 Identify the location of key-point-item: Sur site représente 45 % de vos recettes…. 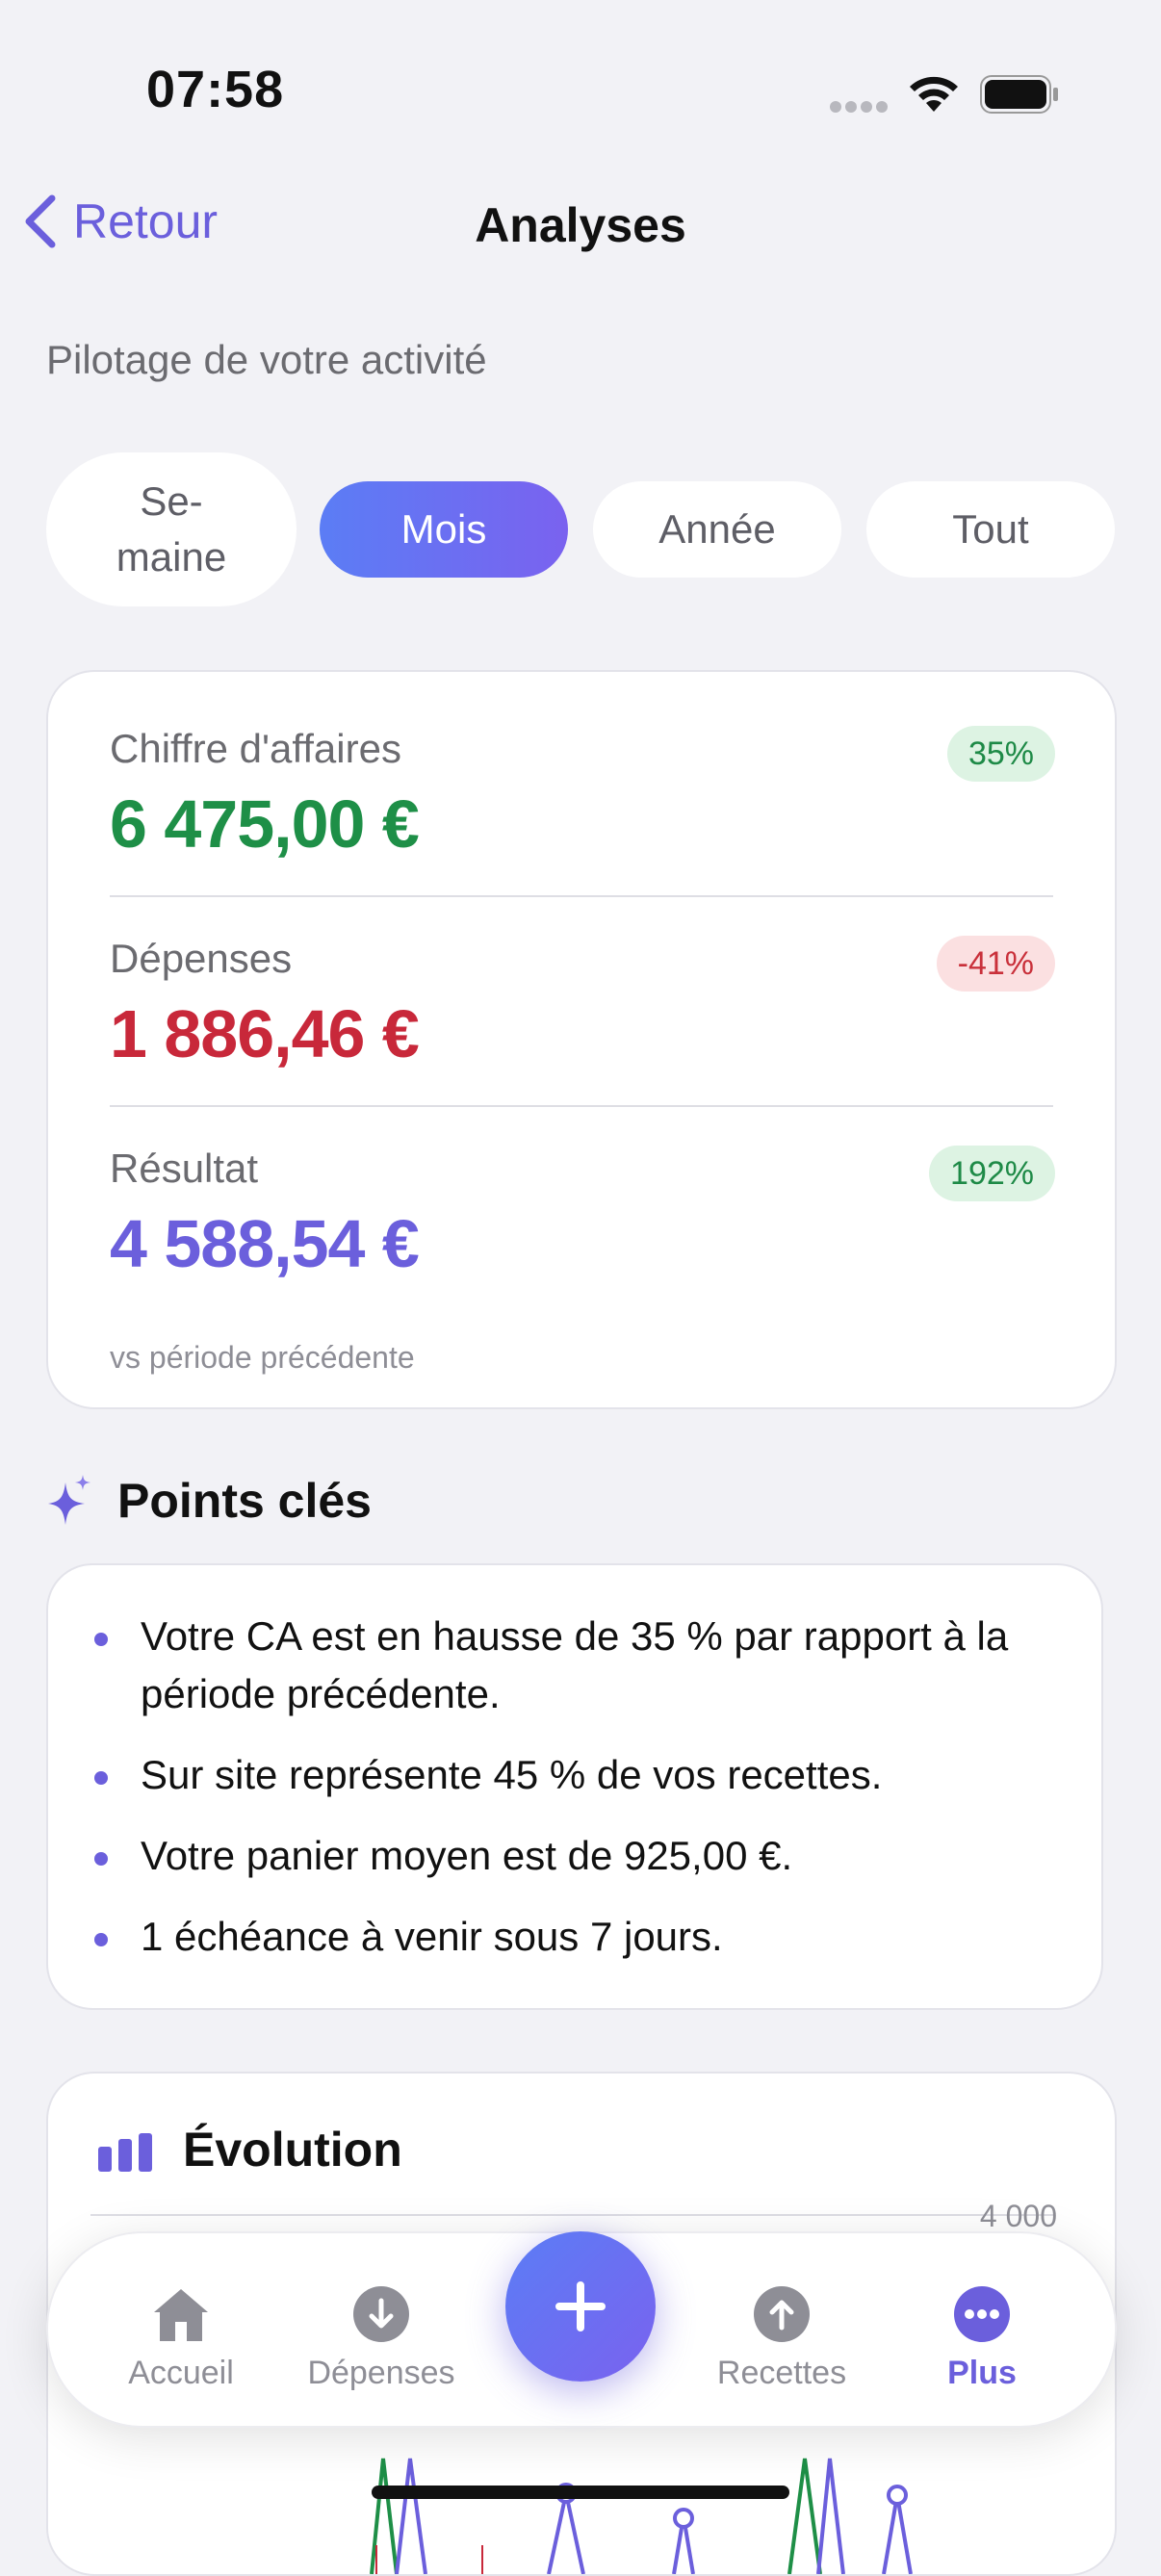
(546, 1775).